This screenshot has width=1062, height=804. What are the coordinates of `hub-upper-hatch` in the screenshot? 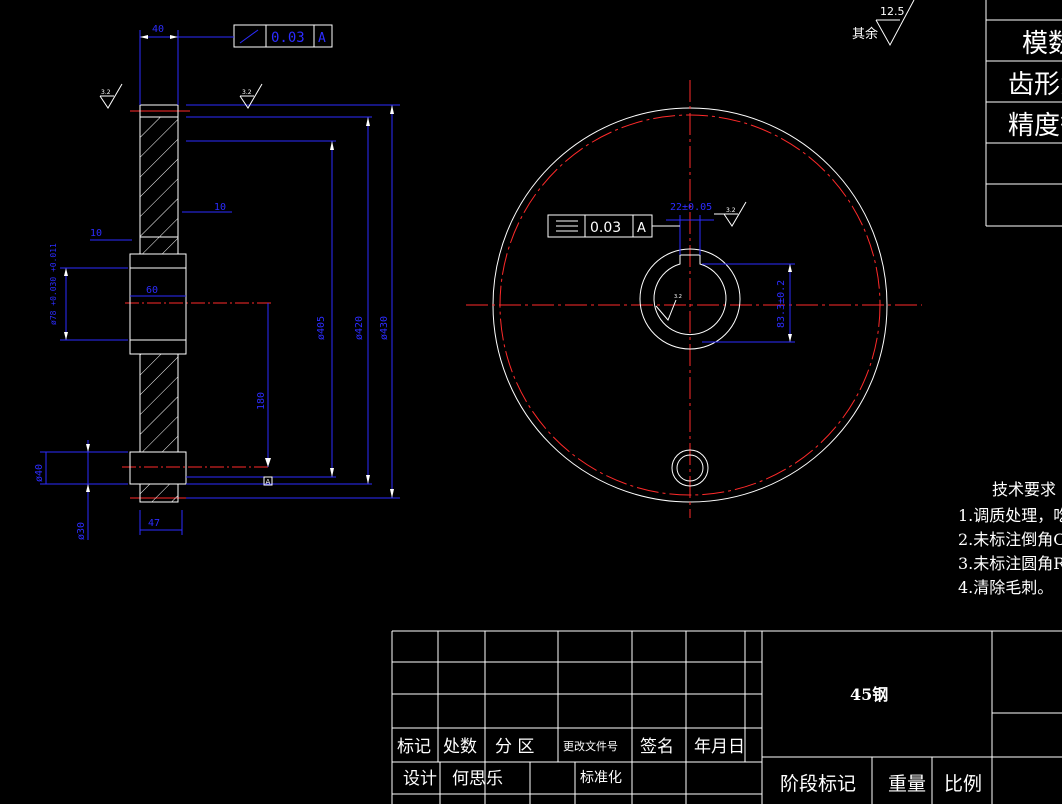 It's located at (159, 245).